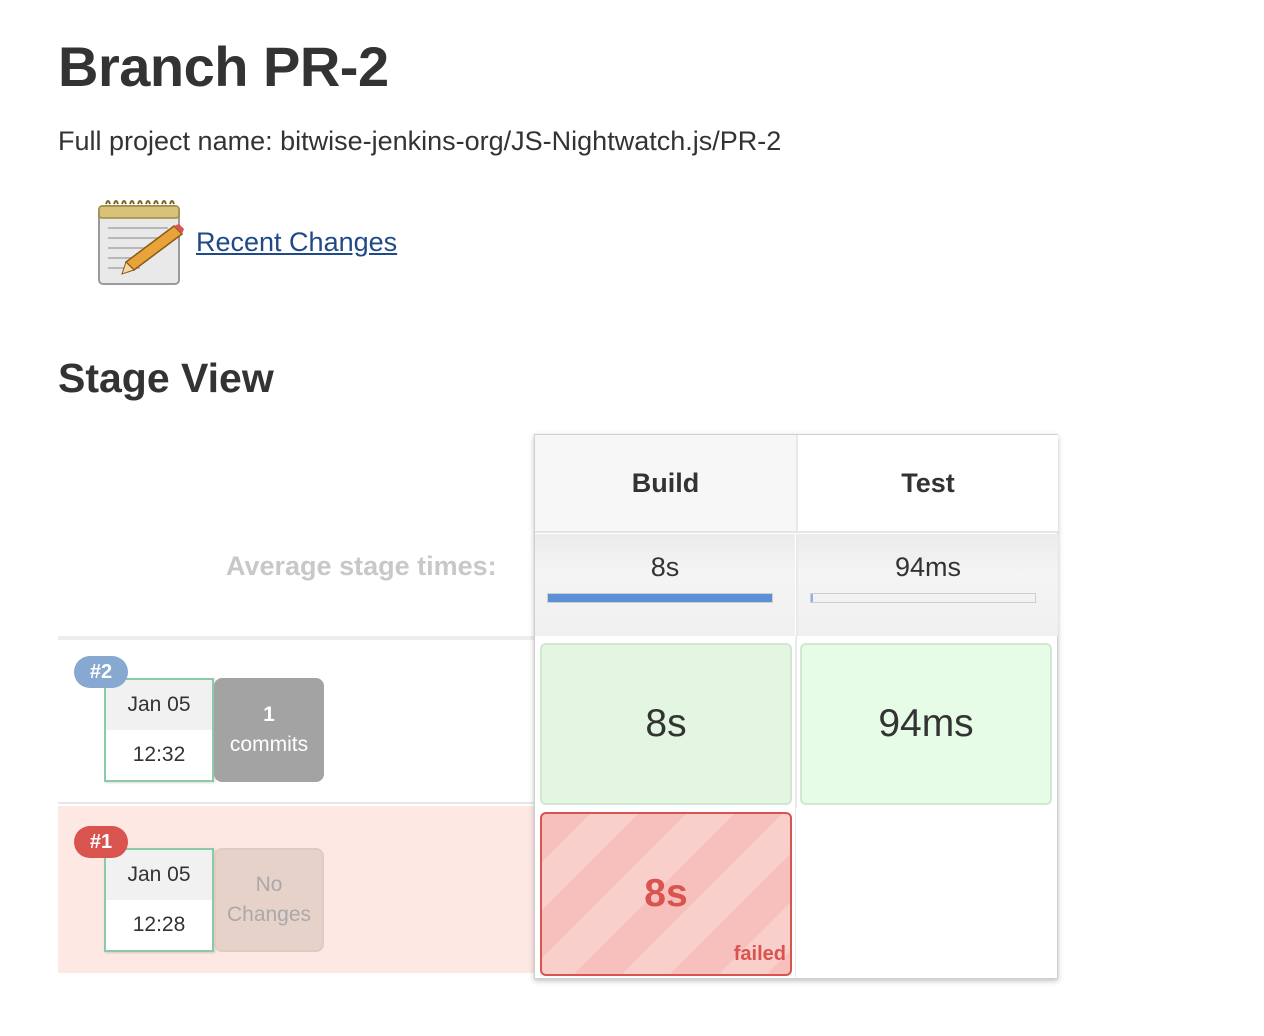 The height and width of the screenshot is (1036, 1264). I want to click on avg-time-value: 8s, so click(665, 567).